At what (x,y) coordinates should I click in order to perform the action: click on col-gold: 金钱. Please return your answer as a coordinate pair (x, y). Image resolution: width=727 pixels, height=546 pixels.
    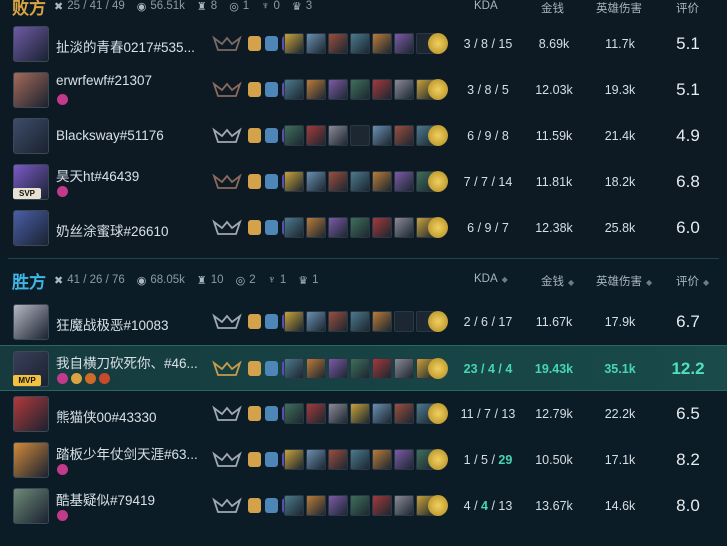
    Looking at the image, I should click on (552, 8).